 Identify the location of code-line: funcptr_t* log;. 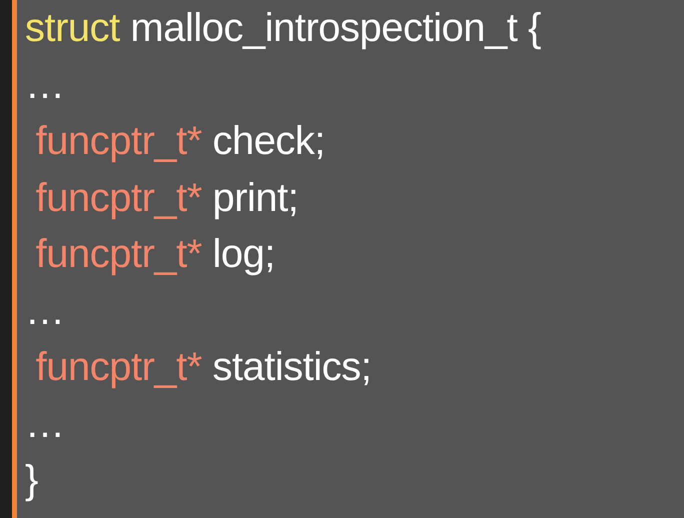
(154, 254).